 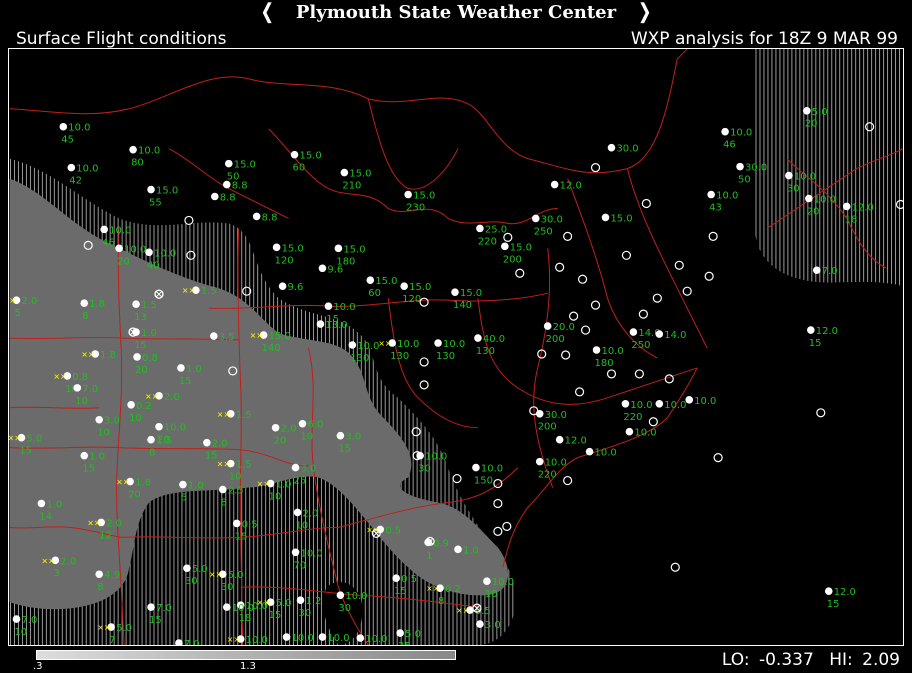 What do you see at coordinates (845, 592) in the screenshot?
I see `station-visibility: 12.0` at bounding box center [845, 592].